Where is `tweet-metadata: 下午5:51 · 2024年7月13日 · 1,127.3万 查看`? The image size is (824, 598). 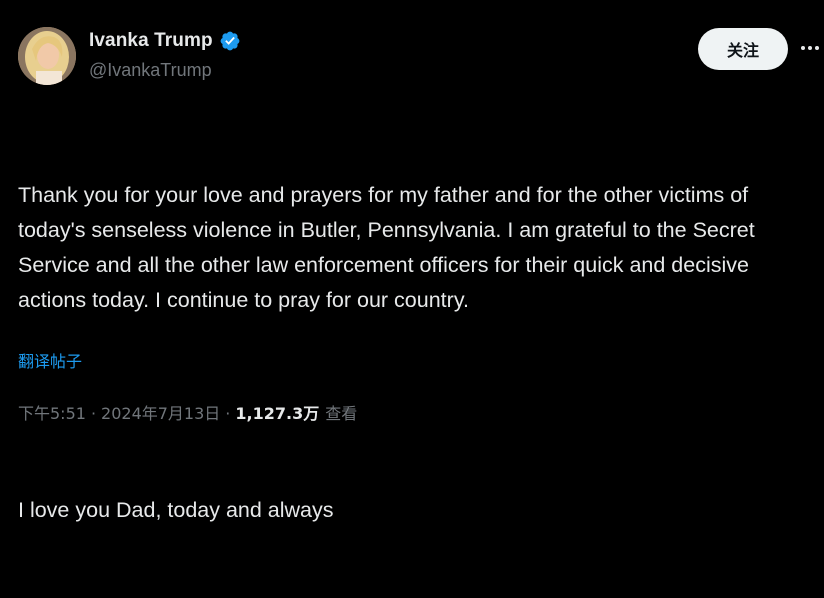
tweet-metadata: 下午5:51 · 2024年7月13日 · 1,127.3万 查看 is located at coordinates (187, 412).